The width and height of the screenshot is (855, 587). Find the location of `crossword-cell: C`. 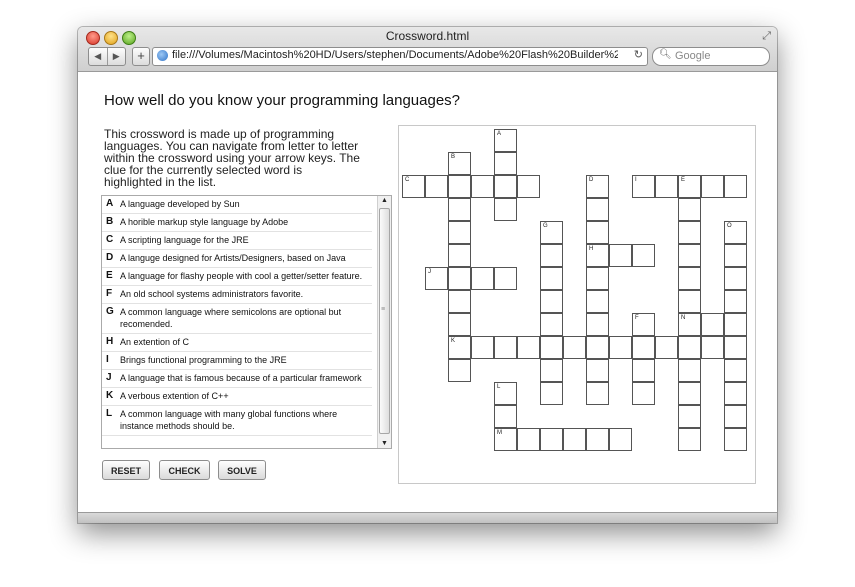

crossword-cell: C is located at coordinates (413, 186).